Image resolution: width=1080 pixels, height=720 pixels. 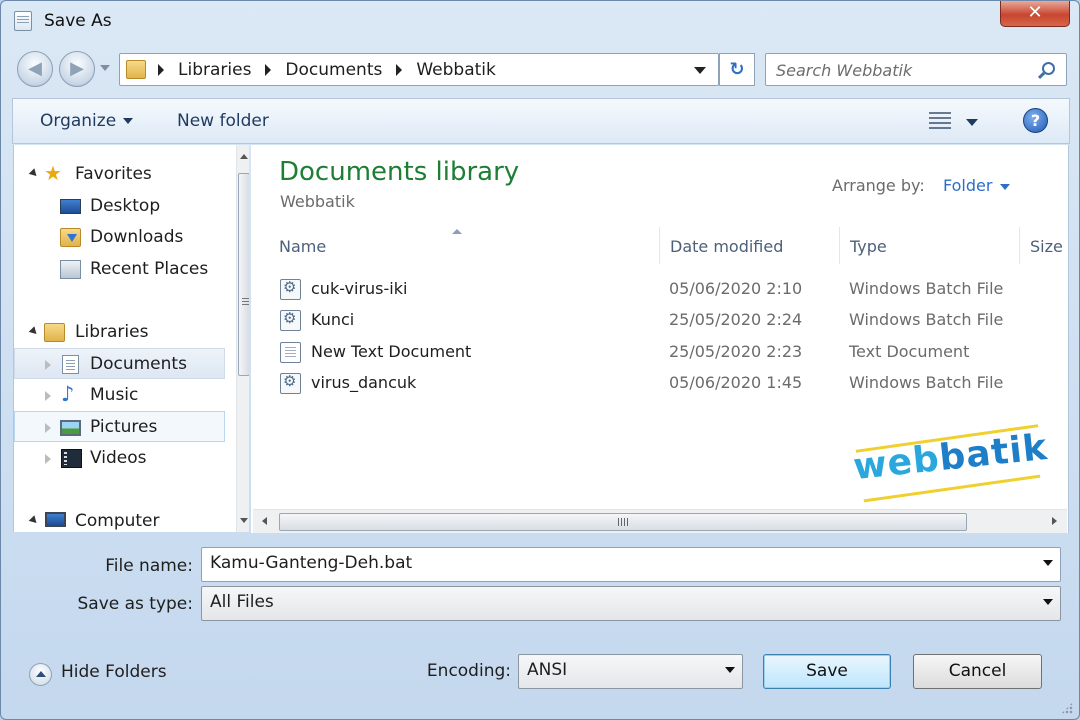 I want to click on breadcrumb-libraries: Libraries, so click(x=214, y=70).